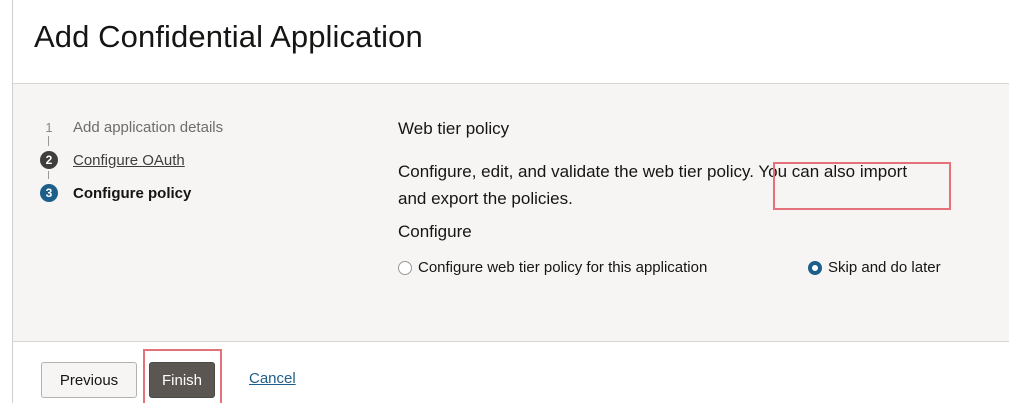 Image resolution: width=1009 pixels, height=403 pixels. What do you see at coordinates (182, 380) in the screenshot?
I see `finish-button: Finish` at bounding box center [182, 380].